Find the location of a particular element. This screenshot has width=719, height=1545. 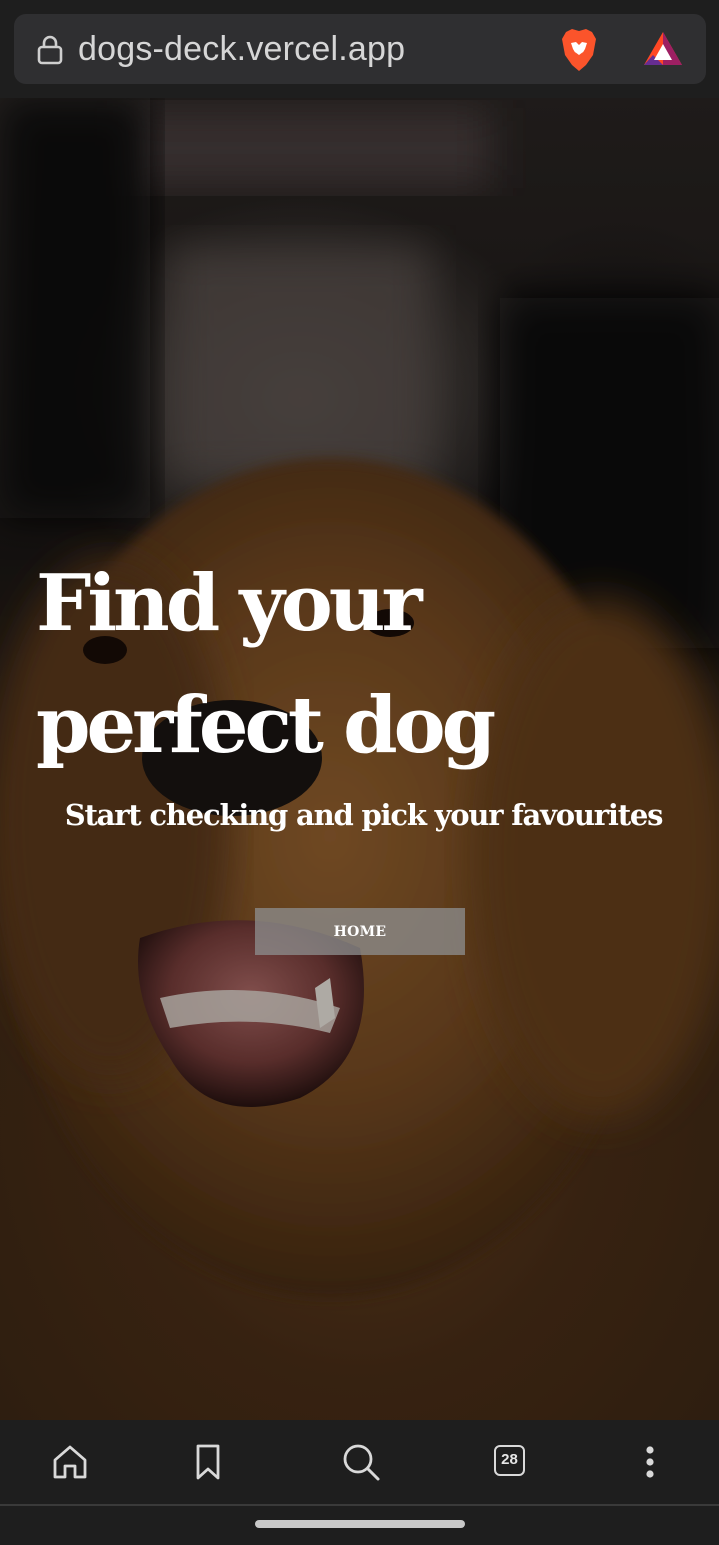

url-text: dogs-deck.vercel.app is located at coordinates (241, 49).